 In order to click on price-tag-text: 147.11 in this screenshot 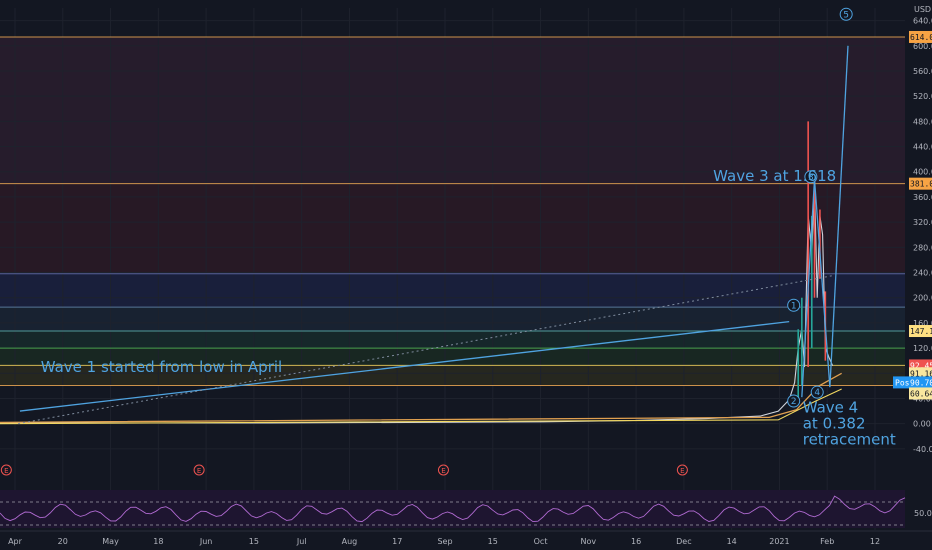, I will do `click(921, 331)`.